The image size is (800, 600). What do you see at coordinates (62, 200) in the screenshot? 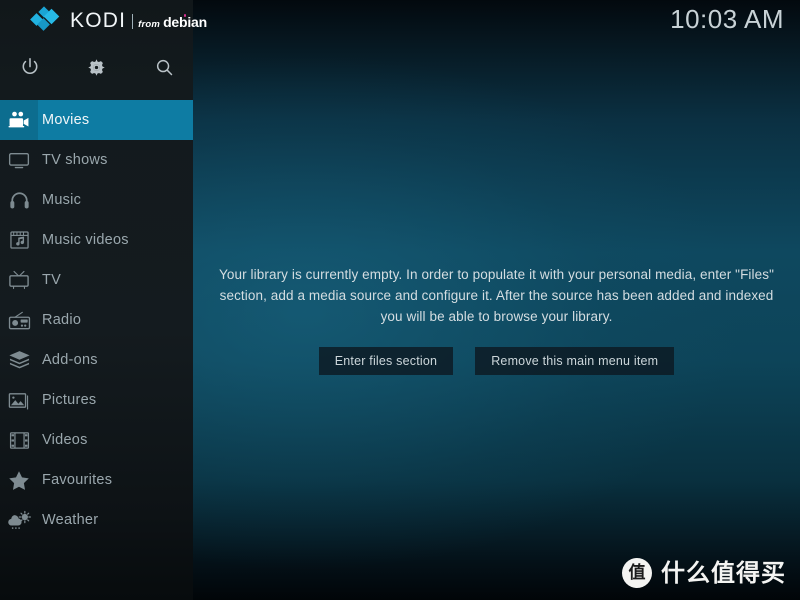
I see `sidebar-item-label: Music` at bounding box center [62, 200].